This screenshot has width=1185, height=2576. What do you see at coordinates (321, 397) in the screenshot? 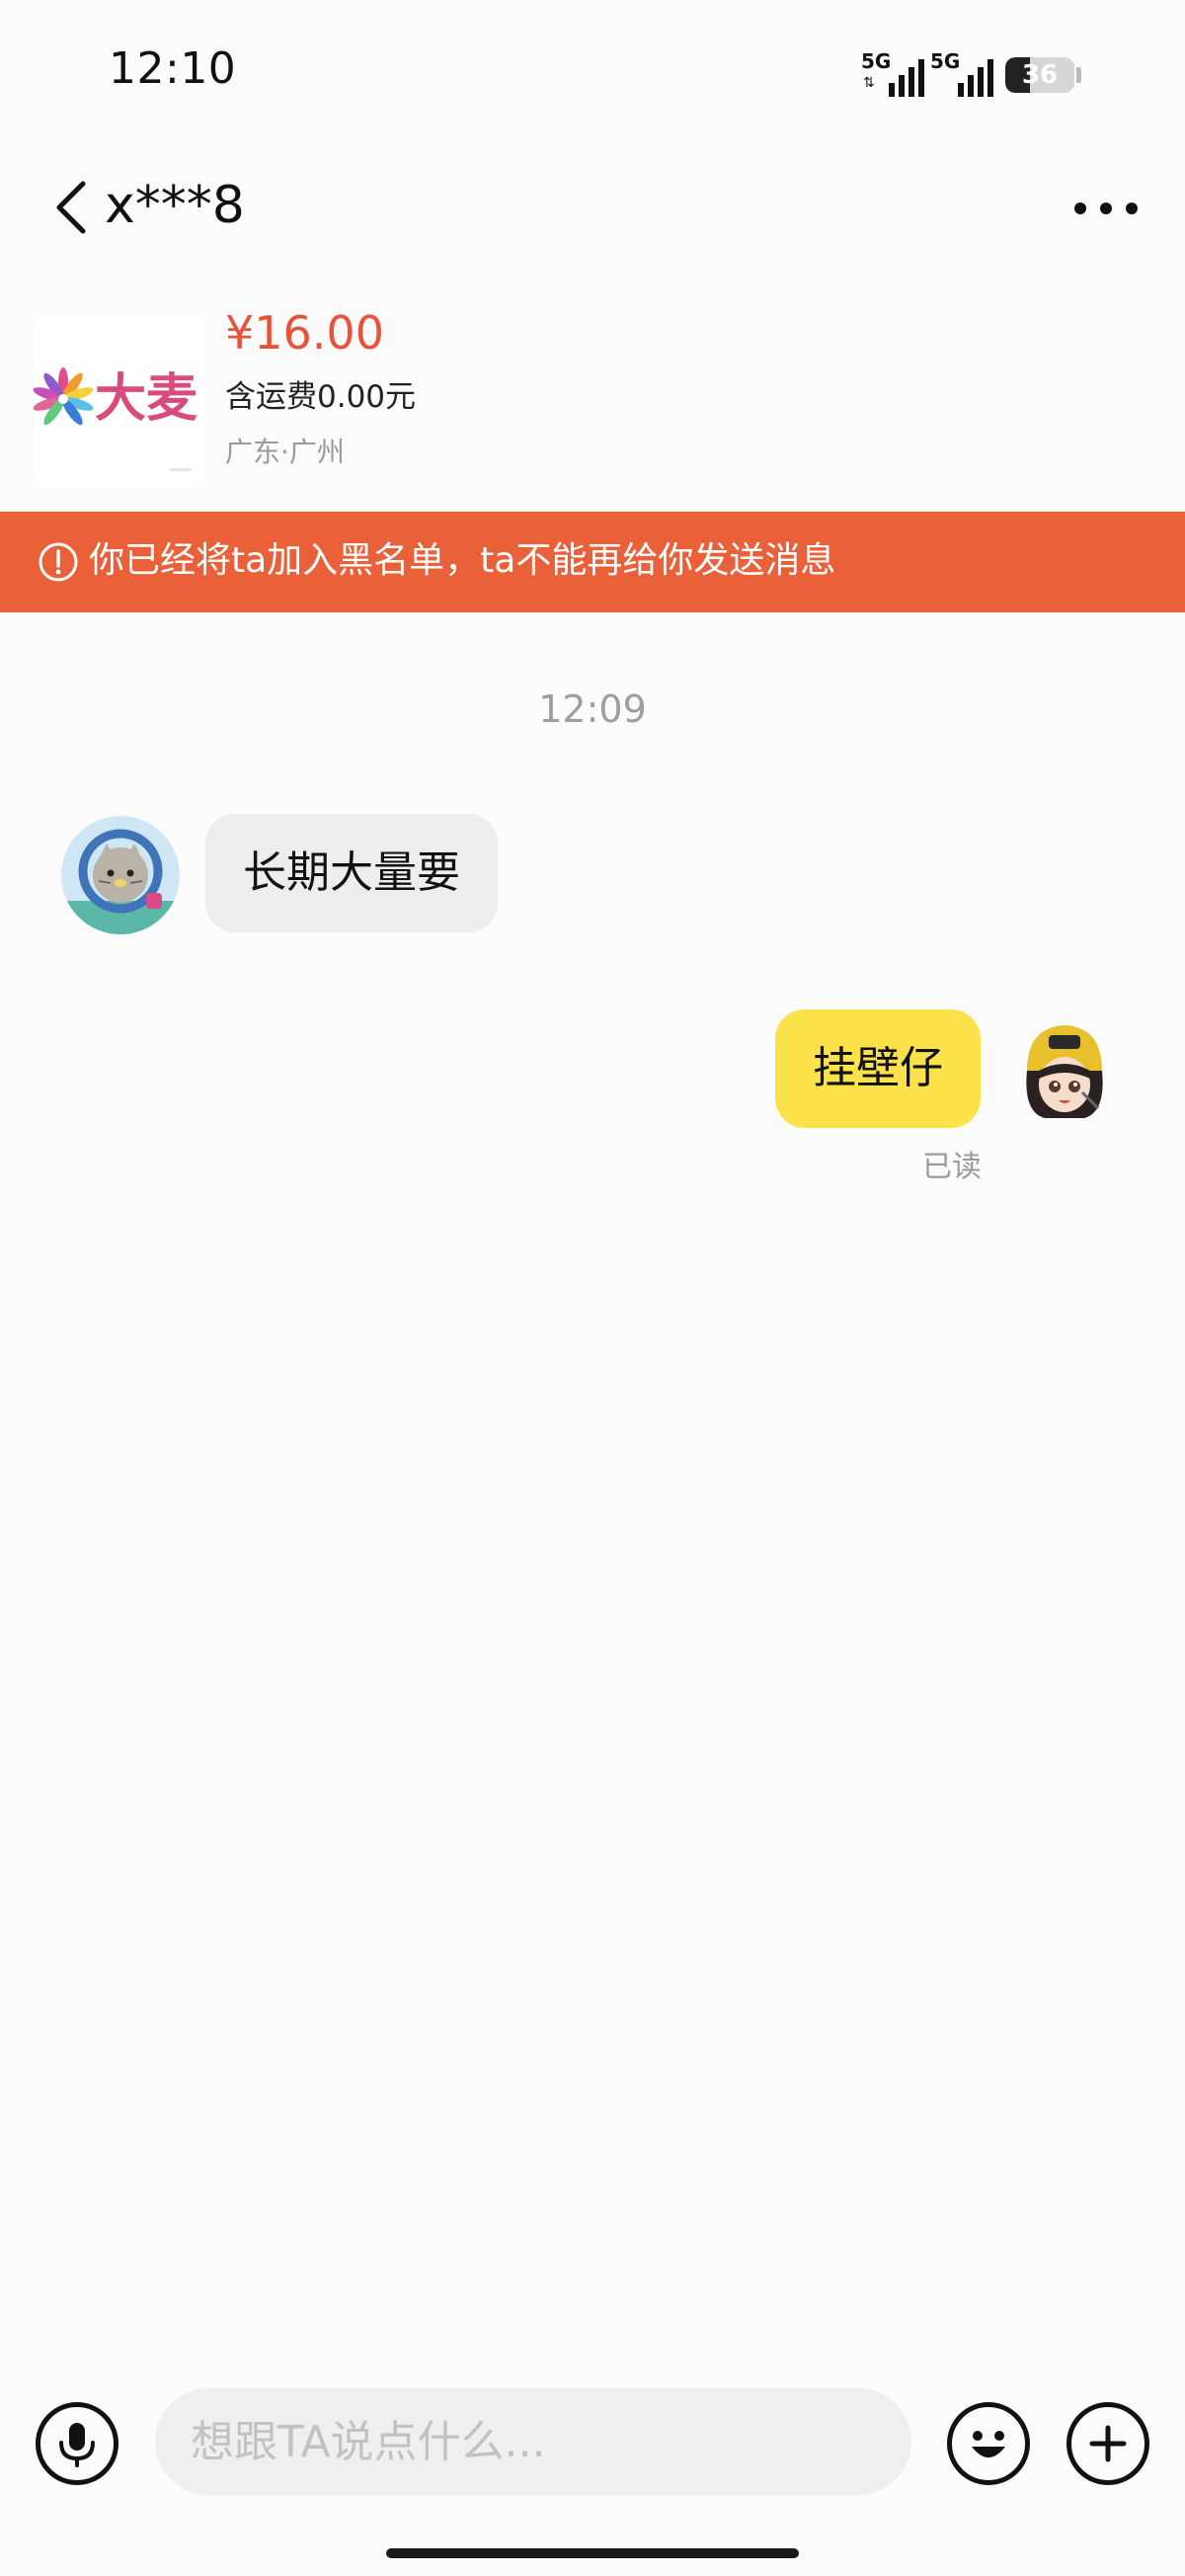
I see `shipping-fee: 含运费0.00元` at bounding box center [321, 397].